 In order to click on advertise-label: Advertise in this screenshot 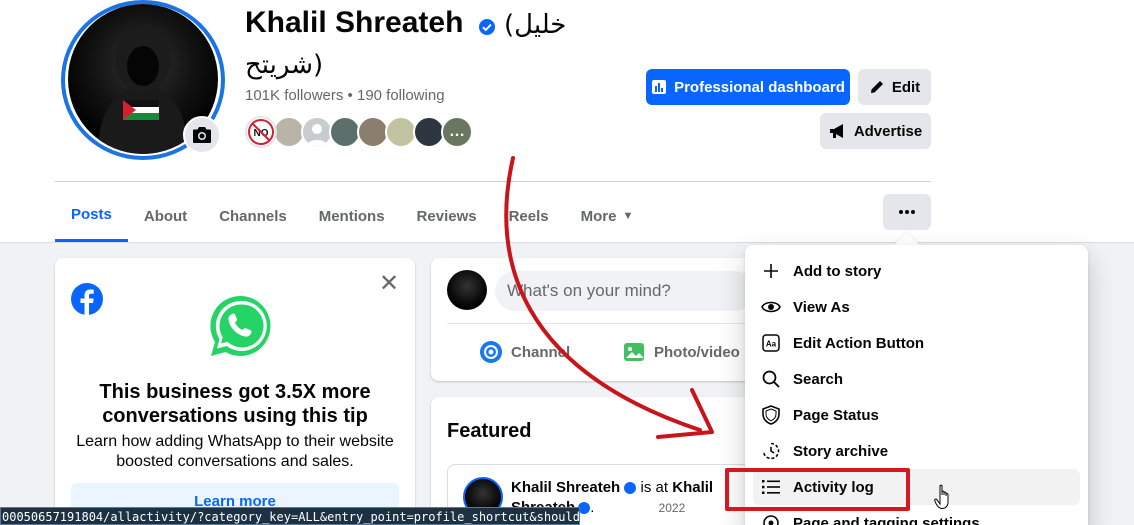, I will do `click(888, 131)`.